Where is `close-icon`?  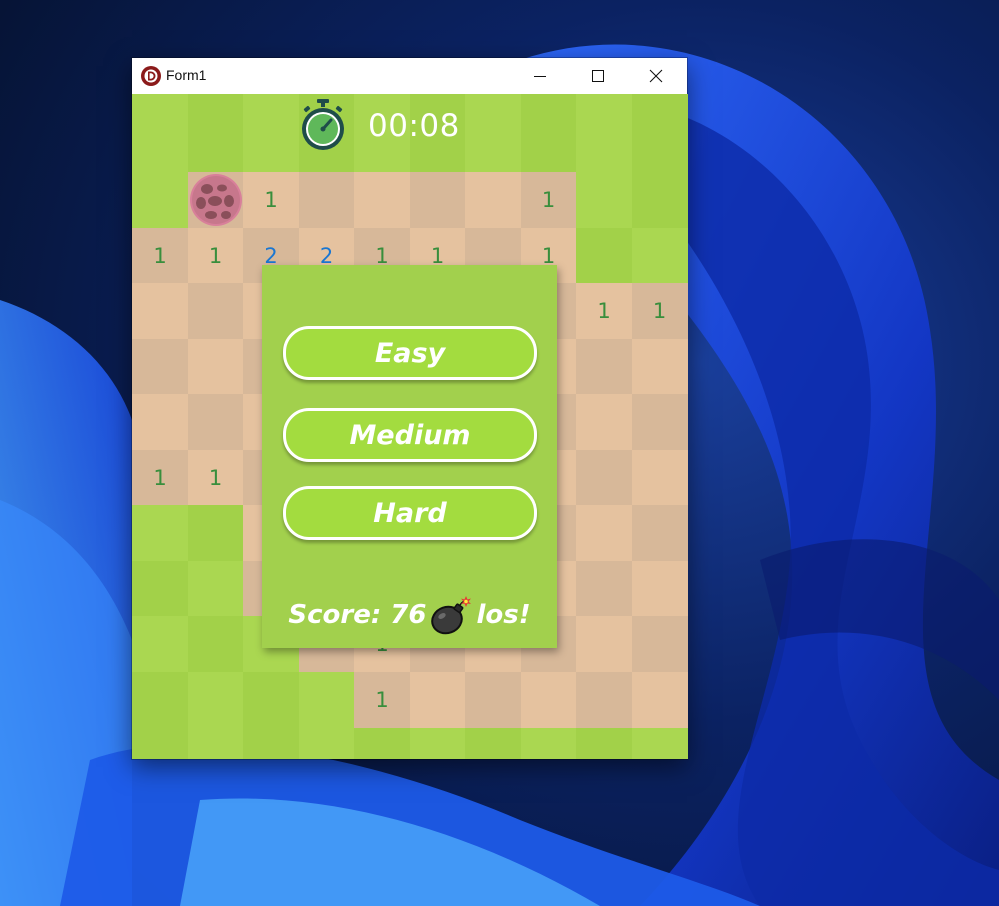 close-icon is located at coordinates (656, 76).